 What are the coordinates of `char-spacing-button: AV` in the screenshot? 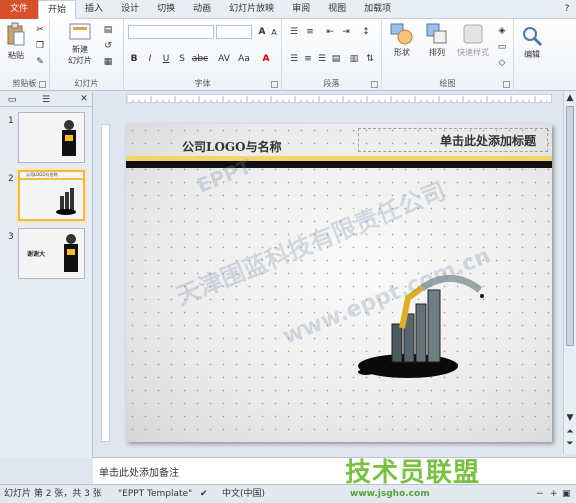 It's located at (224, 59).